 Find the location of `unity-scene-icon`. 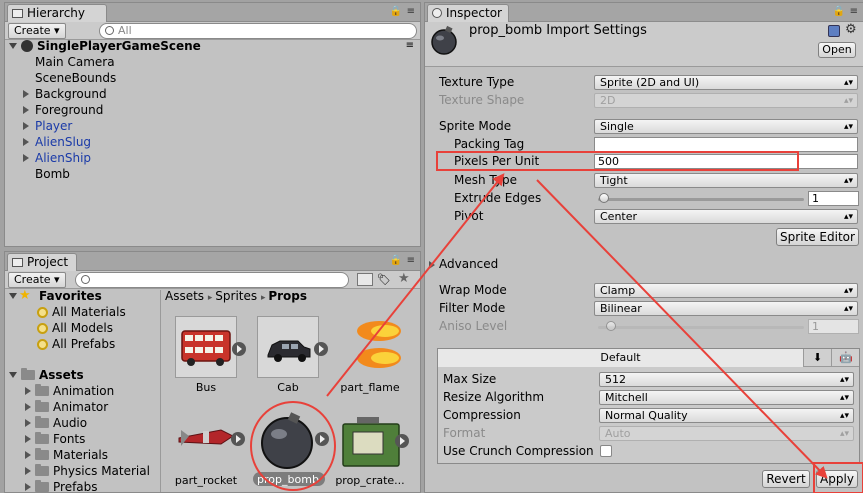

unity-scene-icon is located at coordinates (27, 46).